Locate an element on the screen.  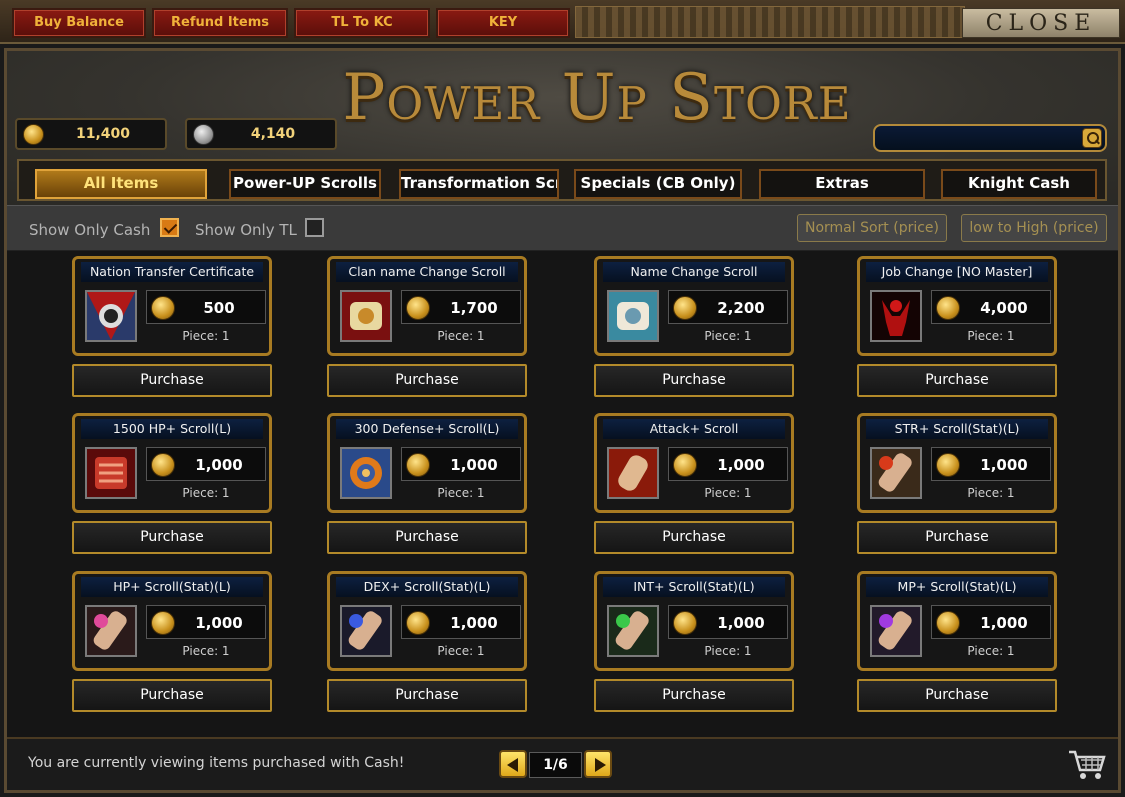
defense-scroll-icon is located at coordinates (366, 473).